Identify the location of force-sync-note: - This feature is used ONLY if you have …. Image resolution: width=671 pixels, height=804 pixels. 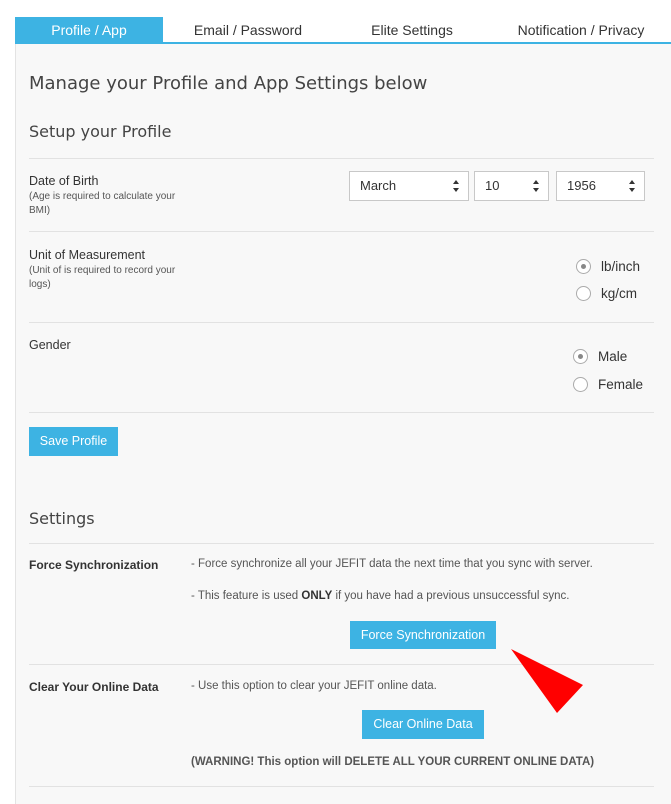
(380, 596).